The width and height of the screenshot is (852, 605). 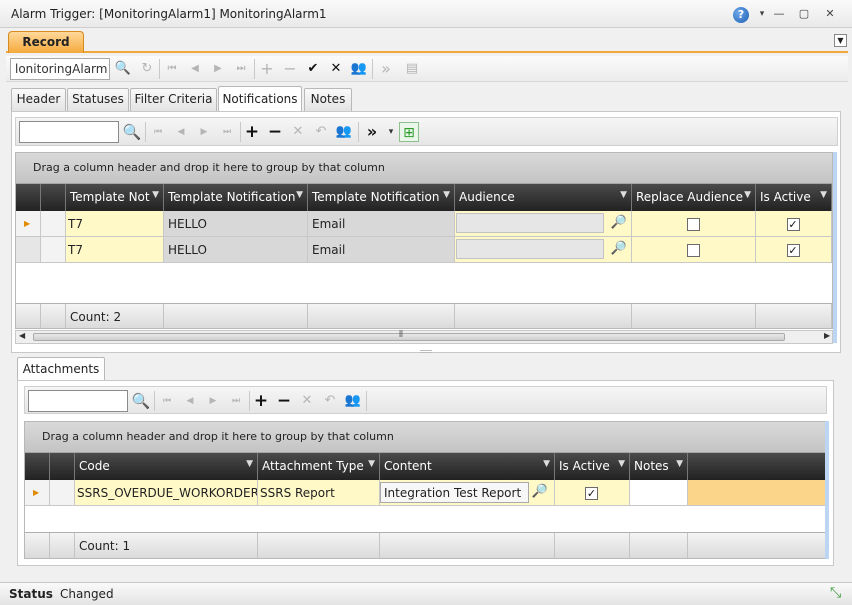 I want to click on tab-filter-criteria: Filter Criteria, so click(x=173, y=99).